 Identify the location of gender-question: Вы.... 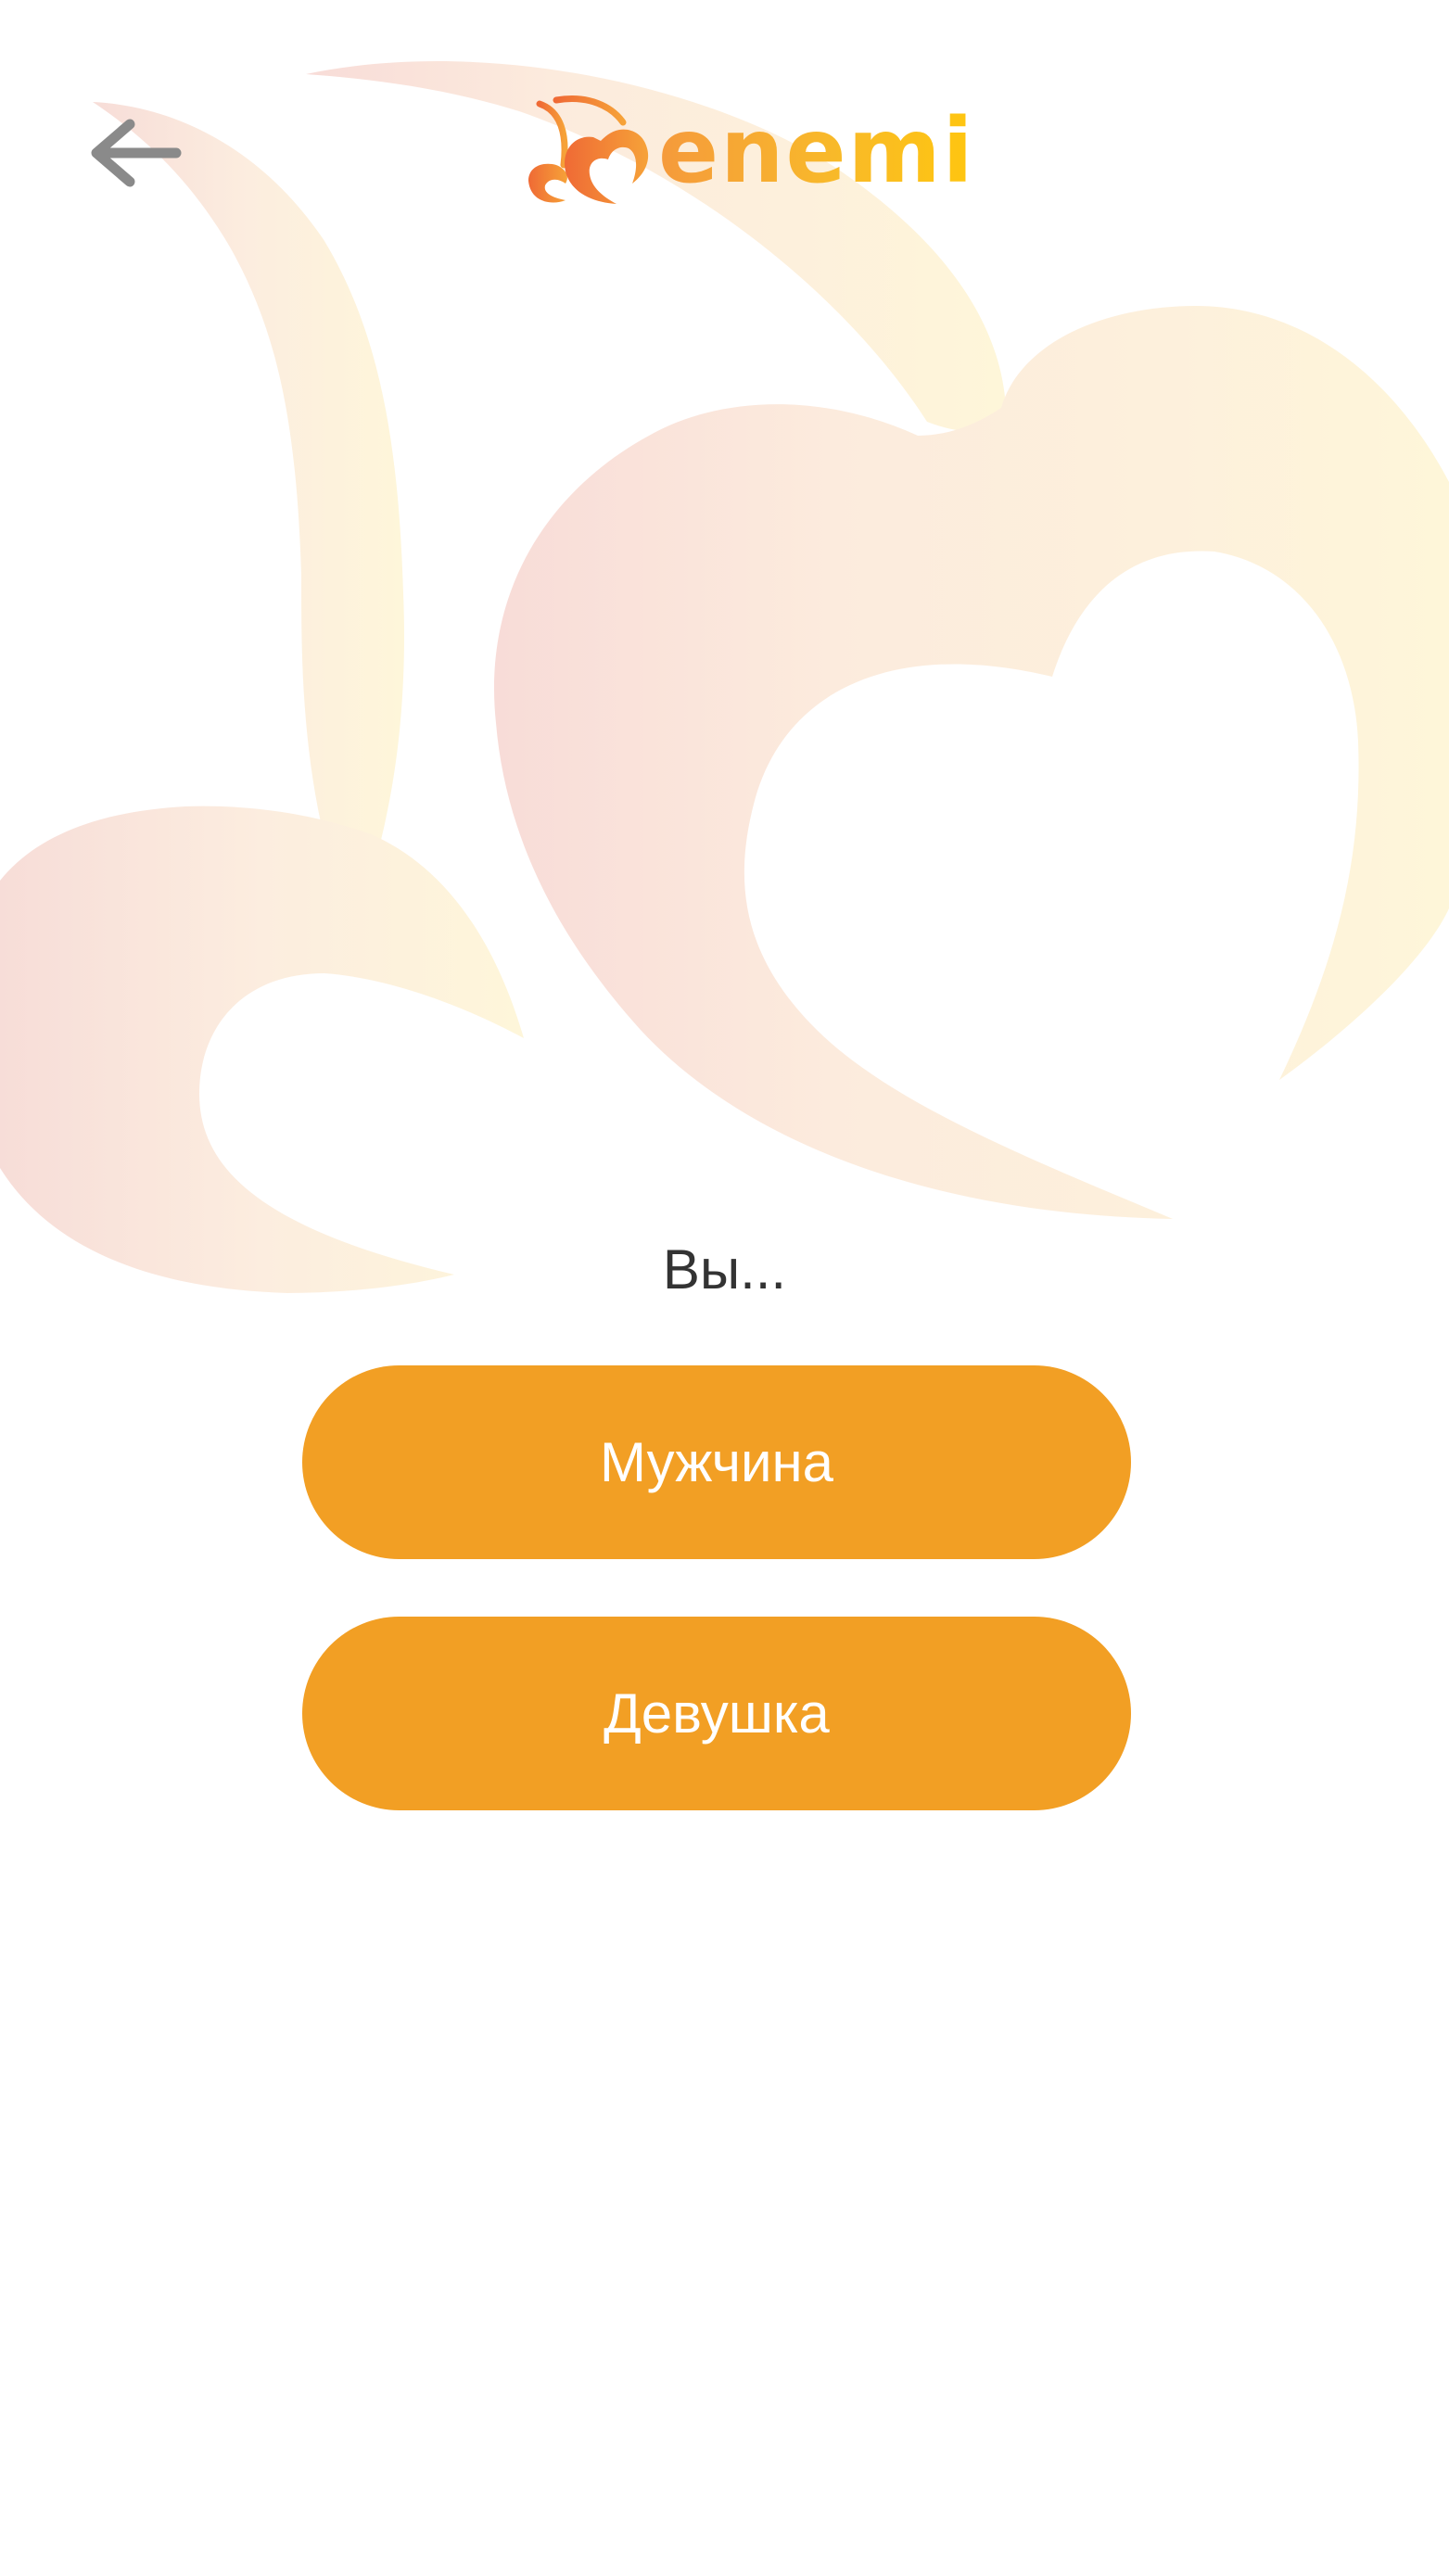
(724, 1269).